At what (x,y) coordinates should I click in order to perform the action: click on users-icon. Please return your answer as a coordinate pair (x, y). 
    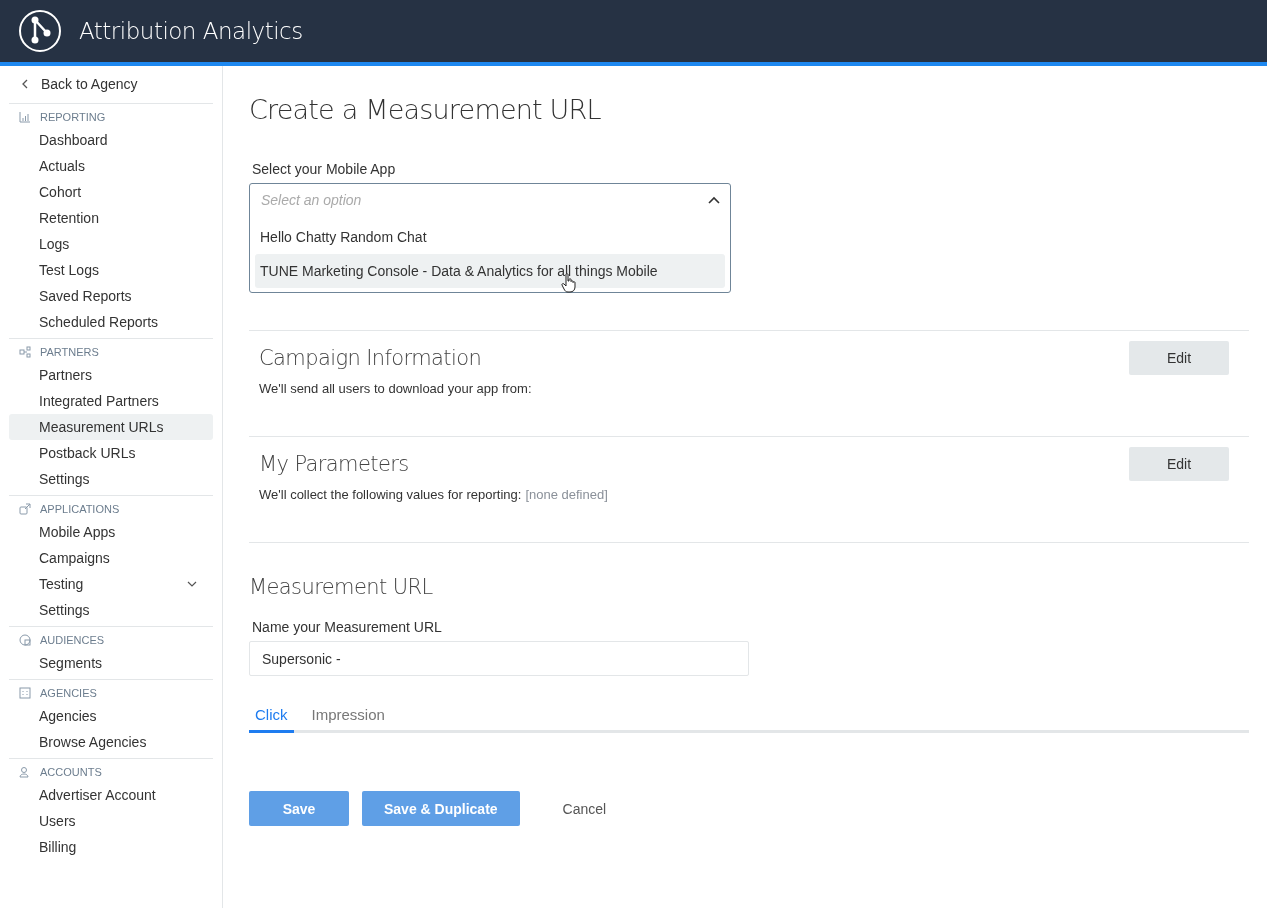
    Looking at the image, I should click on (25, 772).